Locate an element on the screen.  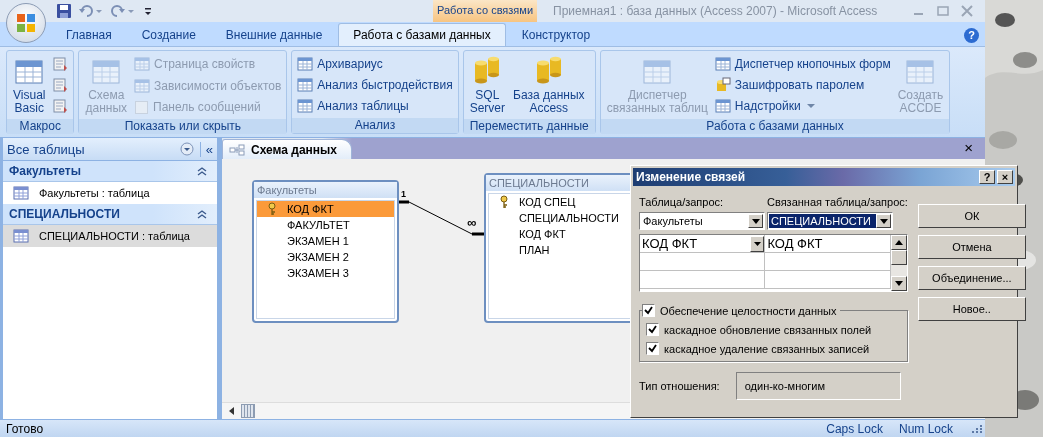
ribbon-tab: Главная is located at coordinates (89, 35).